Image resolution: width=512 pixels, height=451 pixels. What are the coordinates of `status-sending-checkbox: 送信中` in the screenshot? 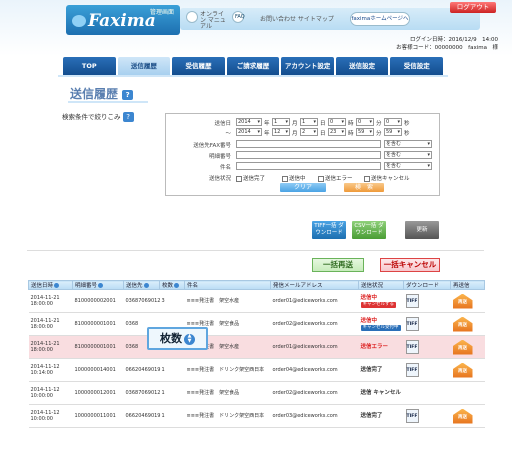 It's located at (294, 178).